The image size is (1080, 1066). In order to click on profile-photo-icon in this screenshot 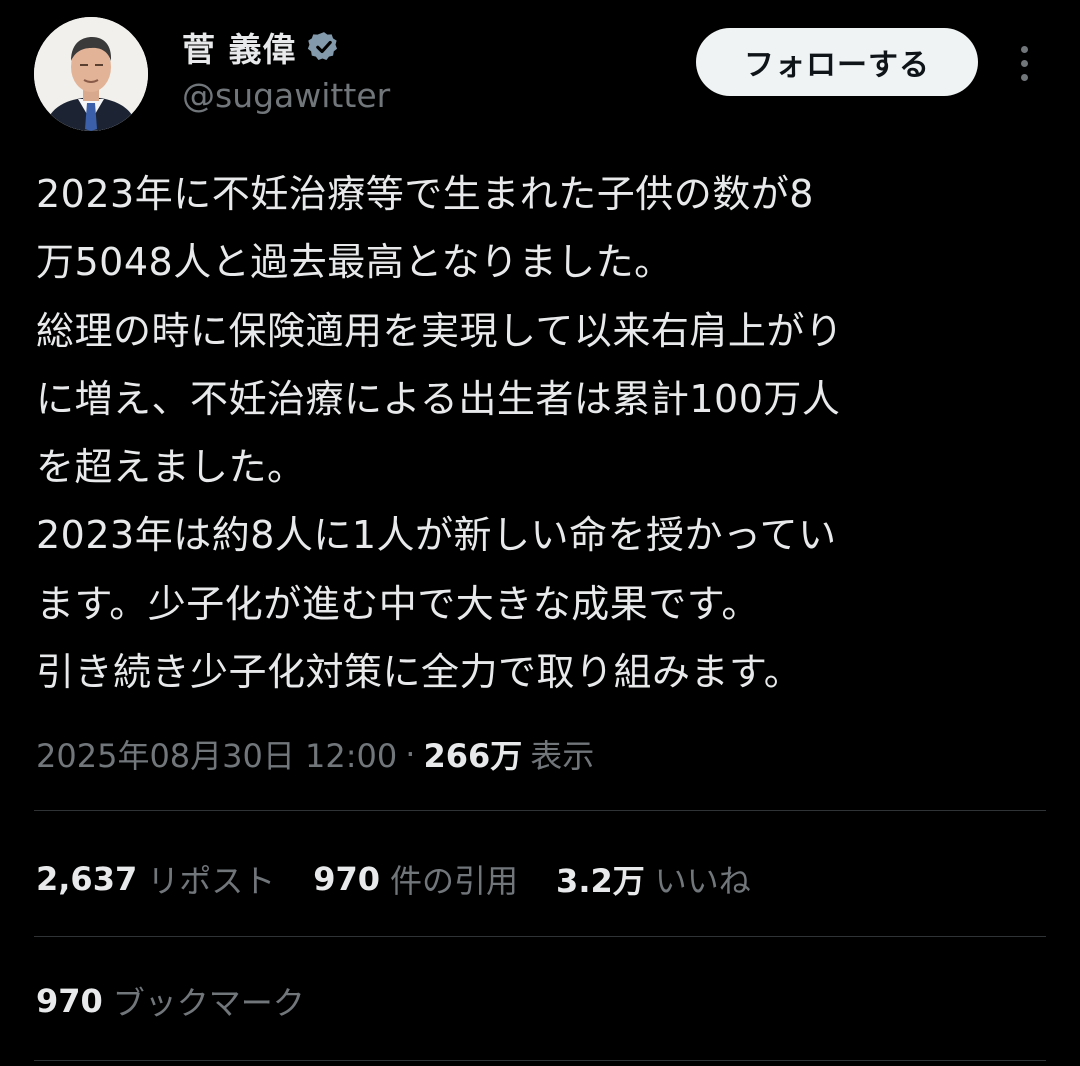, I will do `click(91, 74)`.